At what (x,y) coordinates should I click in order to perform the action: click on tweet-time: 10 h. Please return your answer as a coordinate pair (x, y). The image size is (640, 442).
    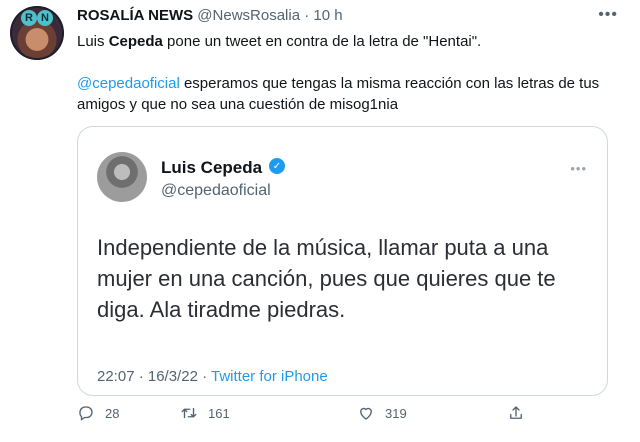
    Looking at the image, I should click on (327, 15).